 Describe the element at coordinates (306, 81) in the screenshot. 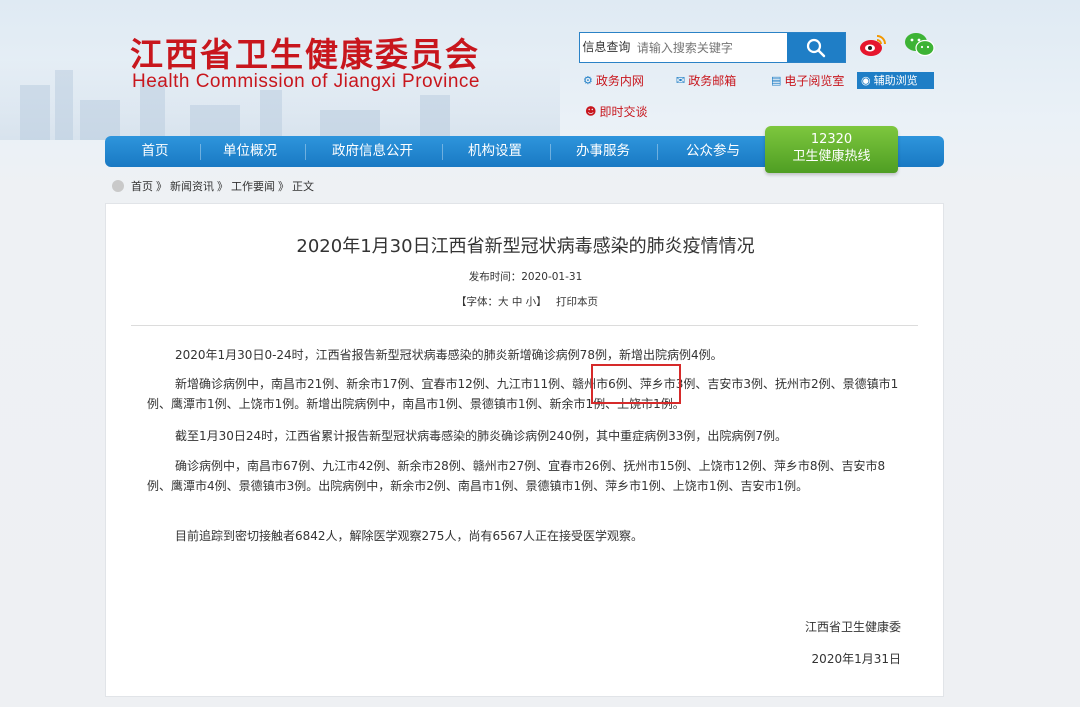

I see `site-title-en: Health Commission of Jiangxi Province` at that location.